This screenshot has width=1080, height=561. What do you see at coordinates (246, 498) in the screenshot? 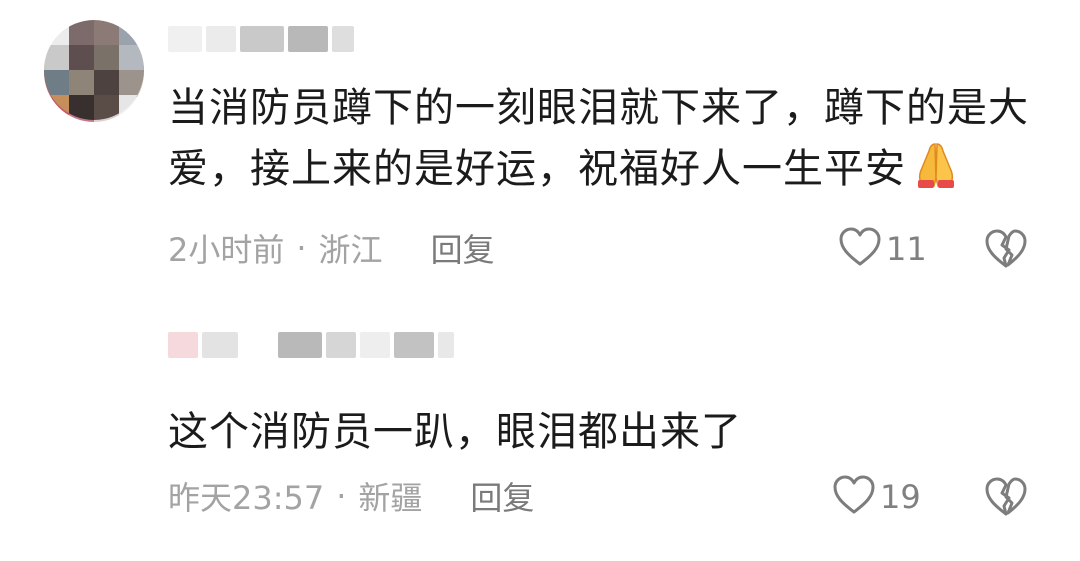
I see `comment-time: 昨天23:57` at bounding box center [246, 498].